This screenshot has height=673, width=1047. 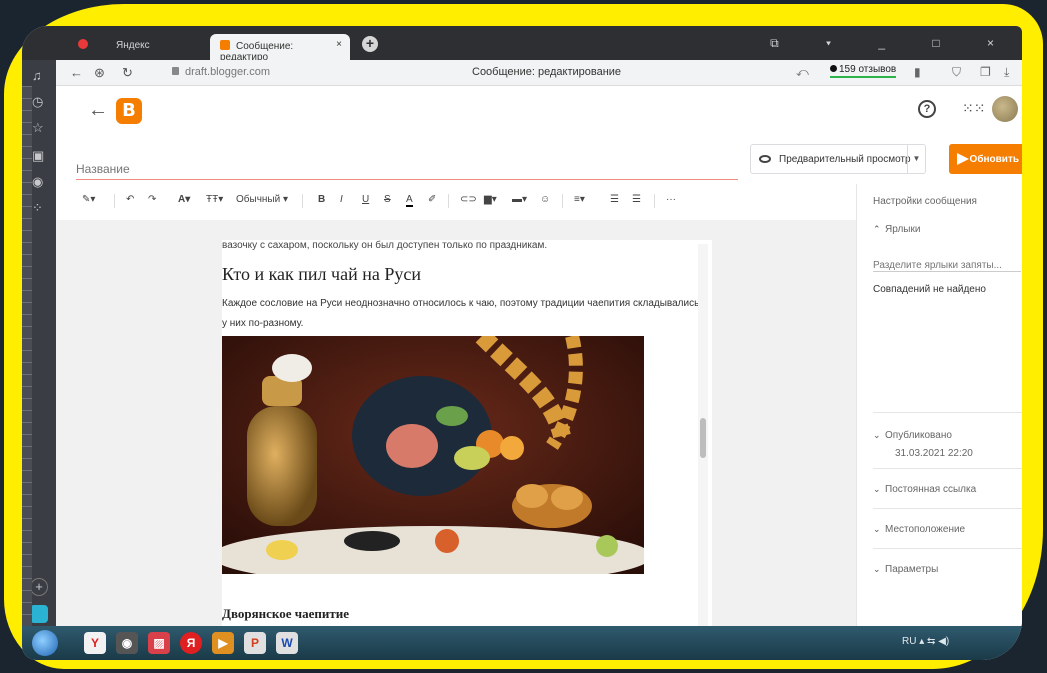 What do you see at coordinates (223, 643) in the screenshot?
I see `player-taskbar-icon: ▶` at bounding box center [223, 643].